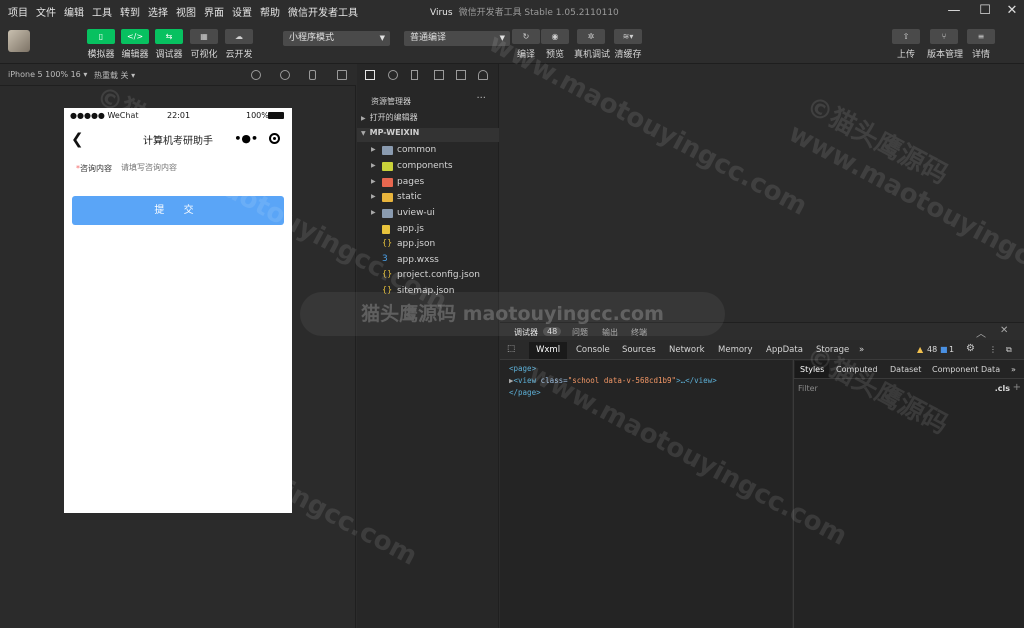  I want to click on warning-count: 48, so click(932, 349).